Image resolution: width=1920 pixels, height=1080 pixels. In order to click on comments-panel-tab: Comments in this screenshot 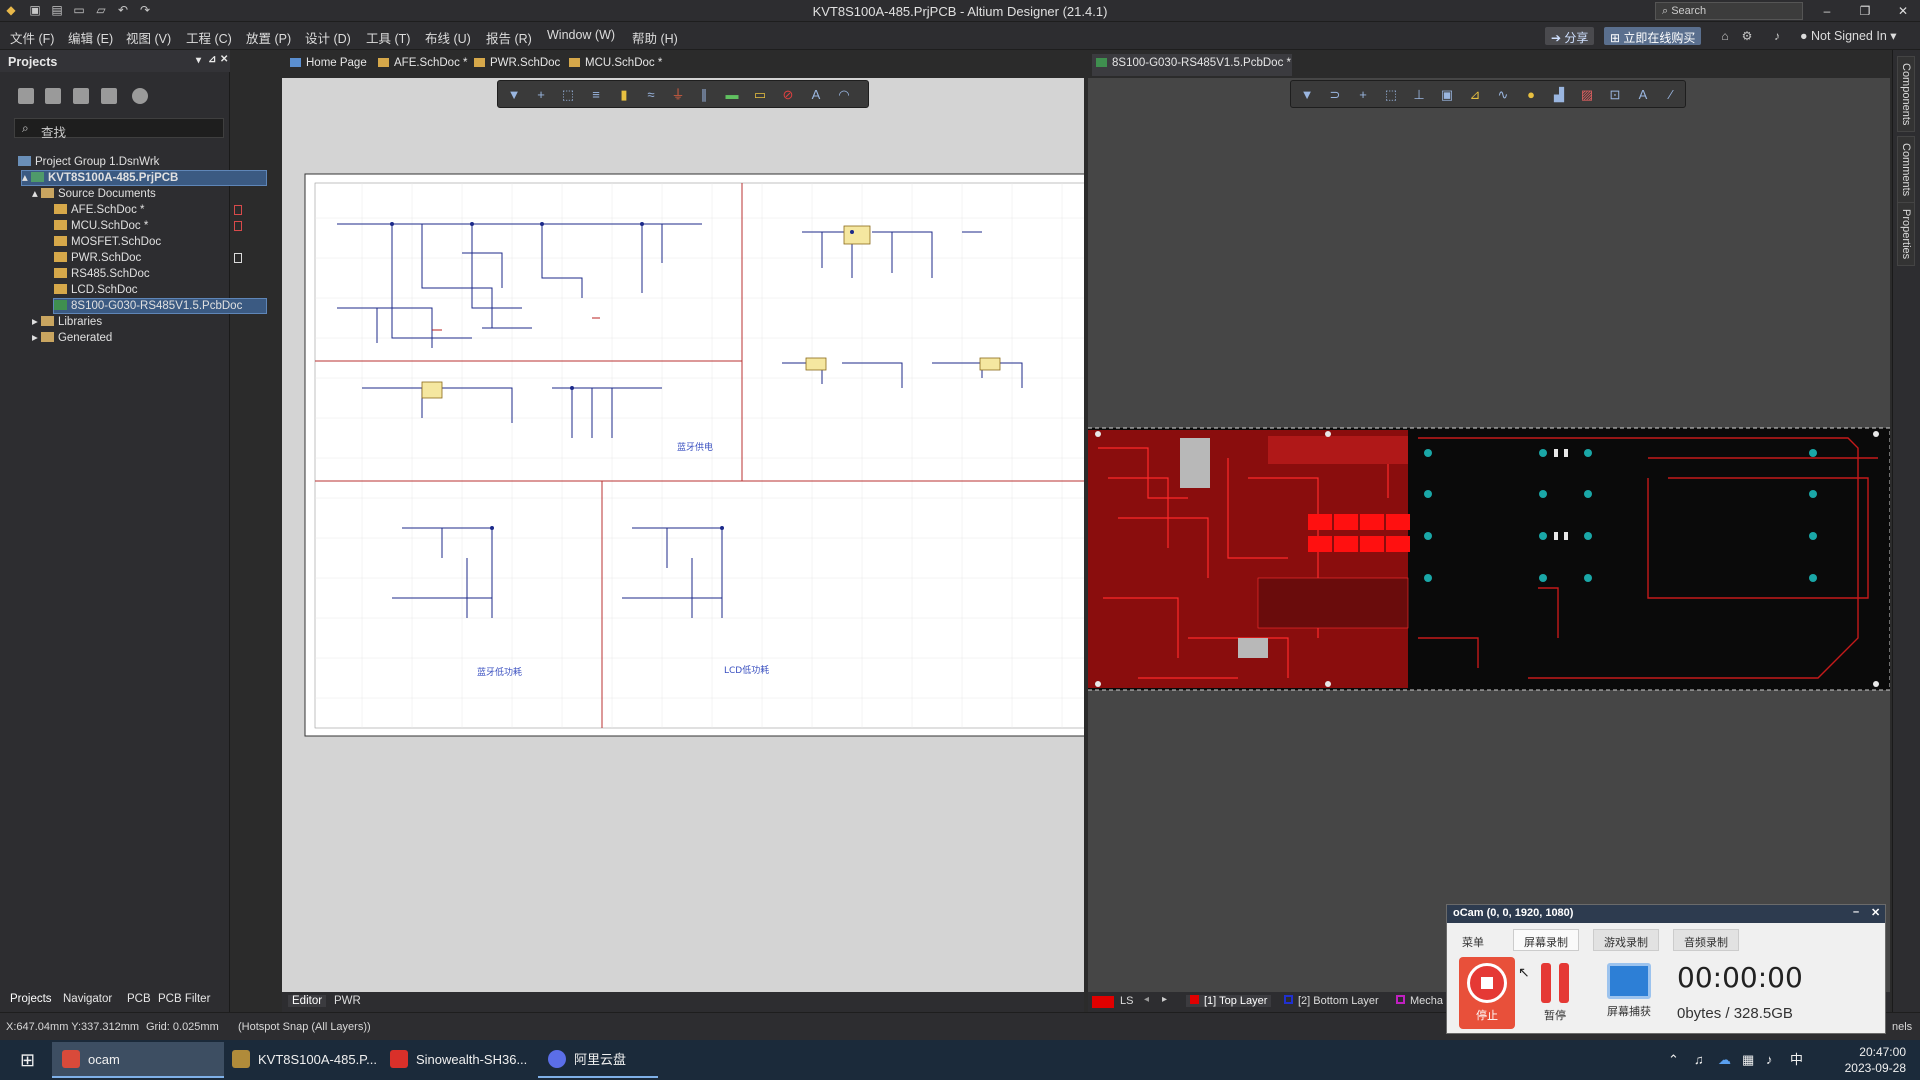, I will do `click(1906, 170)`.